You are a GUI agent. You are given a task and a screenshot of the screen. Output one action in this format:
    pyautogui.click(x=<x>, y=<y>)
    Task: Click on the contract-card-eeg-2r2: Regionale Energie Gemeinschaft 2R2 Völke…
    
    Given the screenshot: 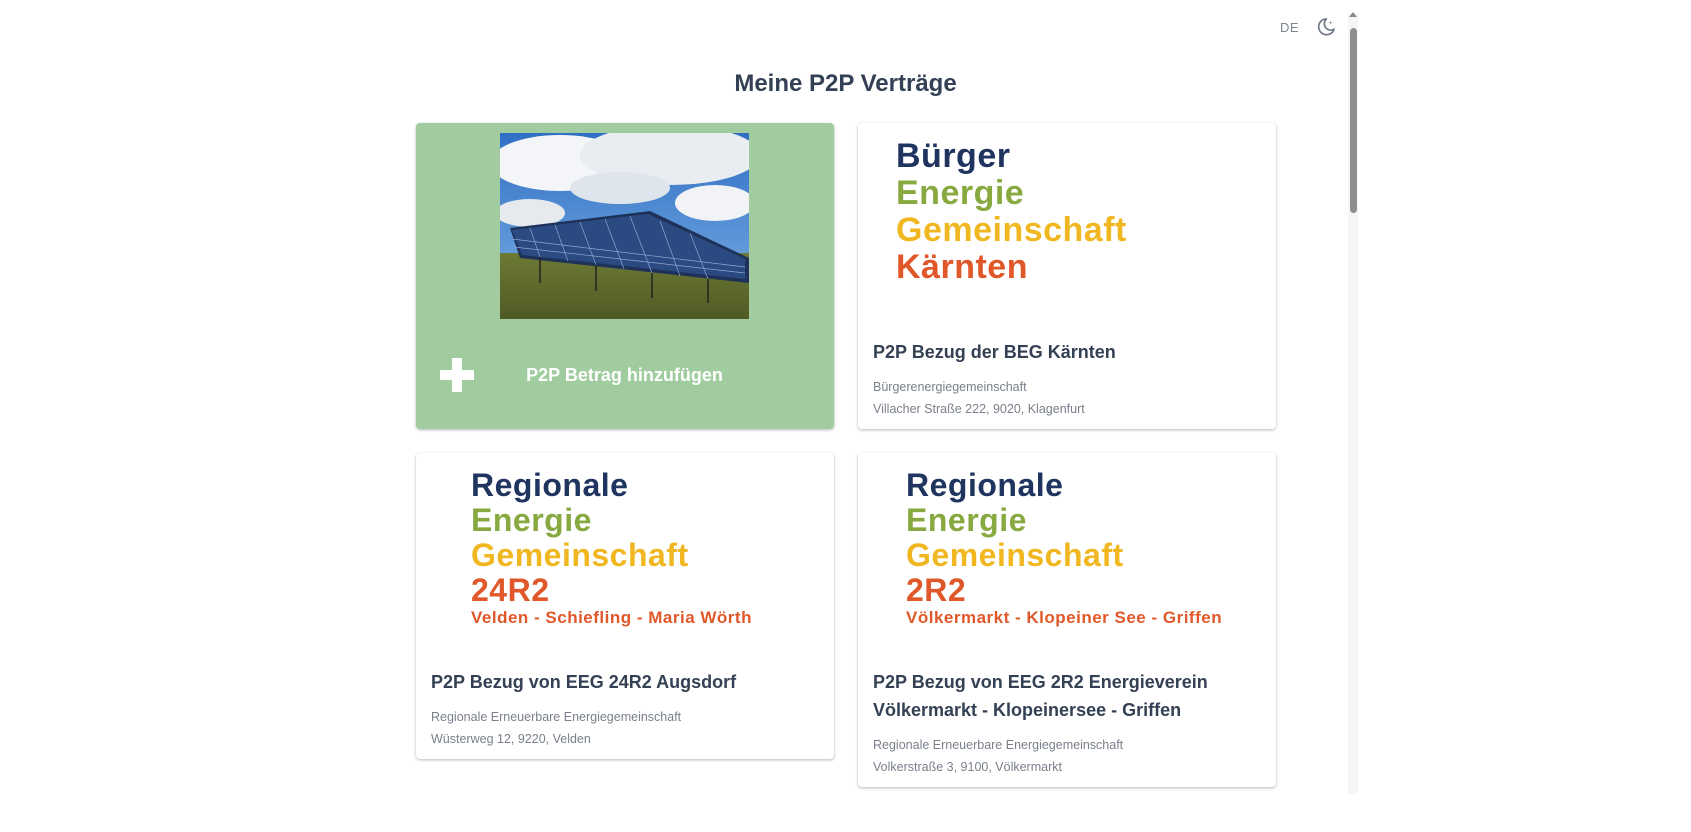 What is the action you would take?
    pyautogui.click(x=1067, y=620)
    